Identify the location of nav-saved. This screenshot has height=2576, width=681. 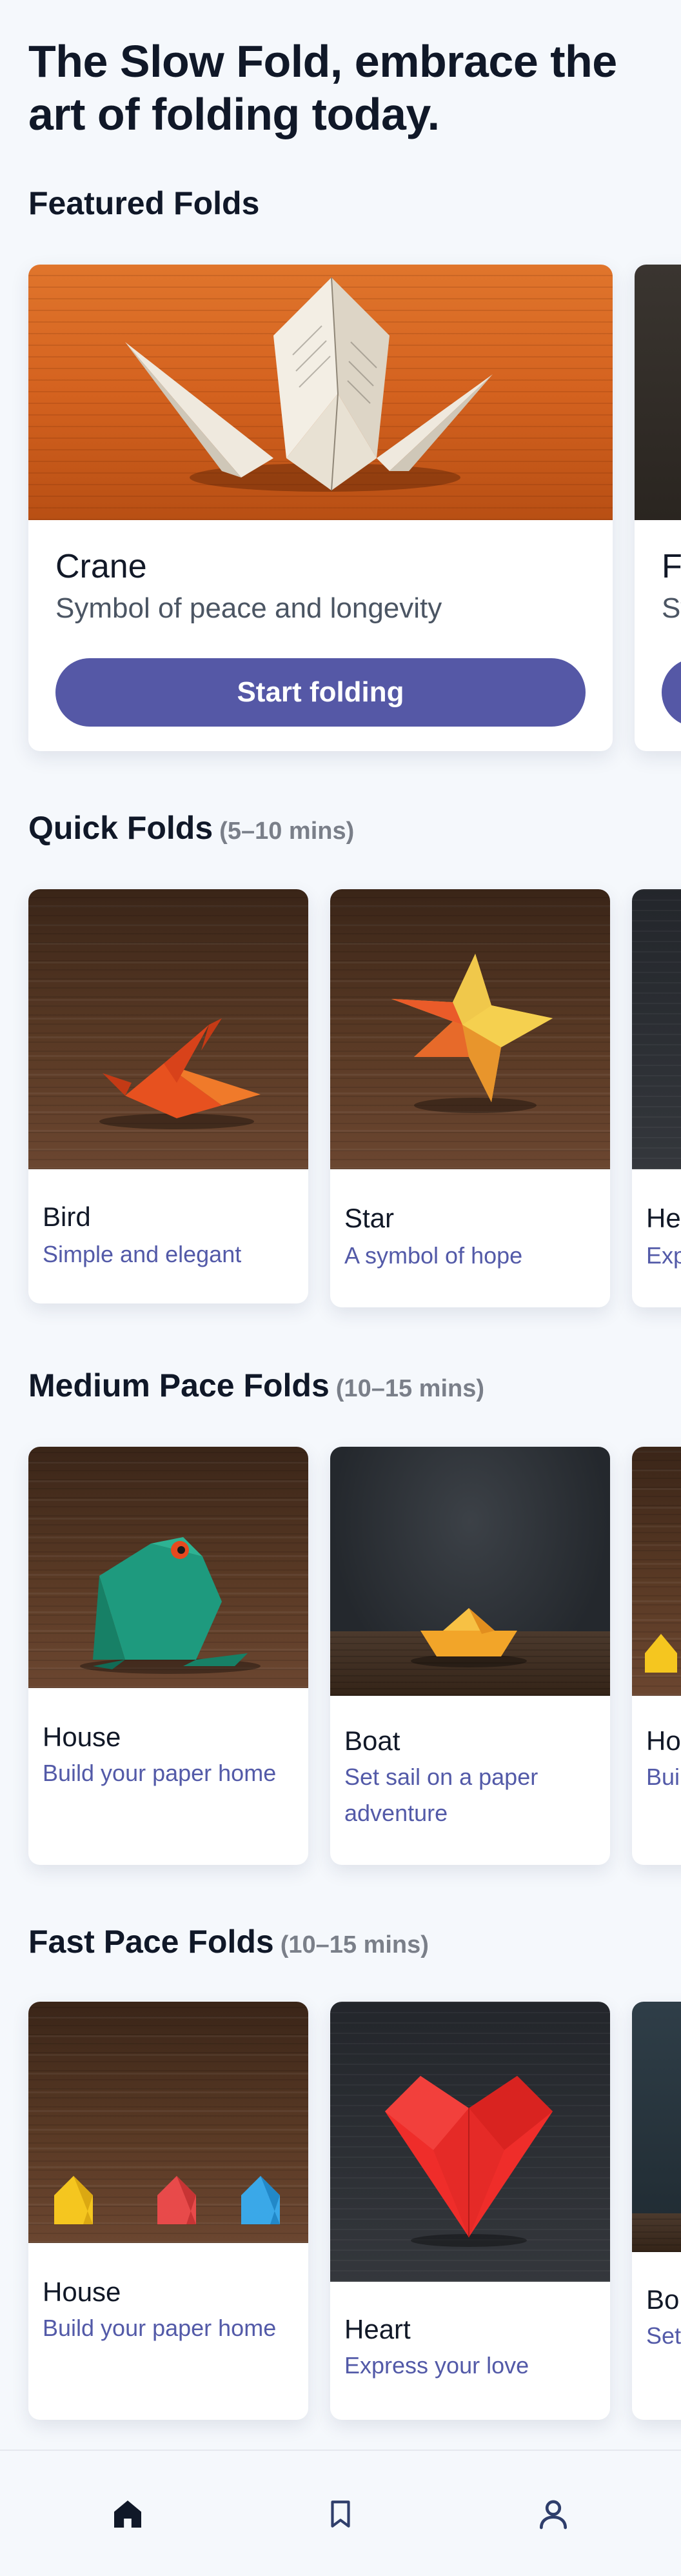
(340, 2514).